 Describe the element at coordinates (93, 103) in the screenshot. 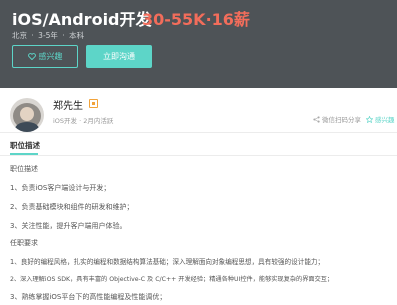

I see `verified-badge-icon` at that location.